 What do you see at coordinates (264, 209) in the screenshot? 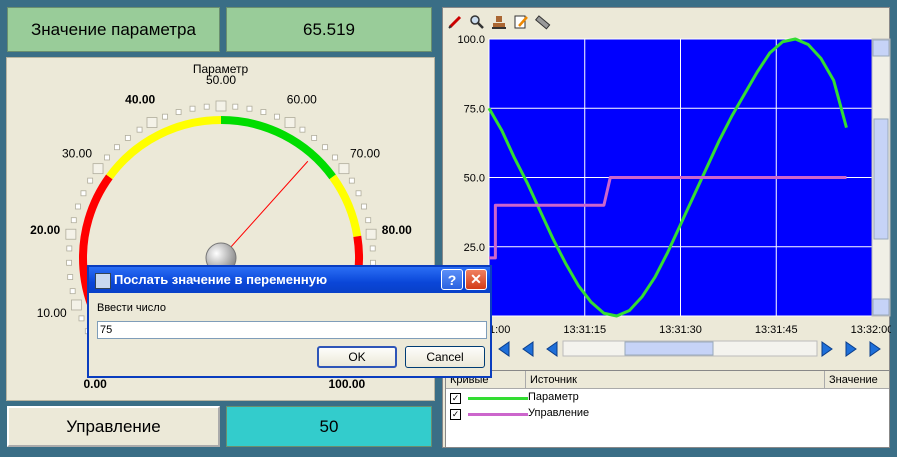
I see `gauge-needle` at bounding box center [264, 209].